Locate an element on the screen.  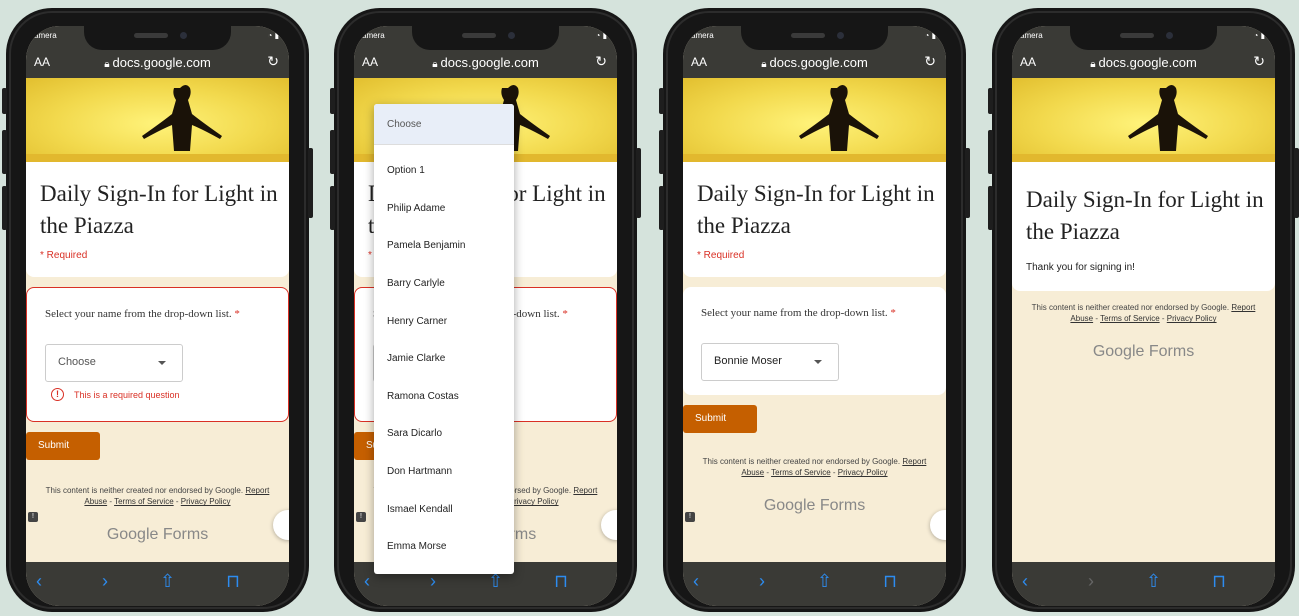
form-title: Daily Sign-In for Light in is located at coordinates (816, 193).